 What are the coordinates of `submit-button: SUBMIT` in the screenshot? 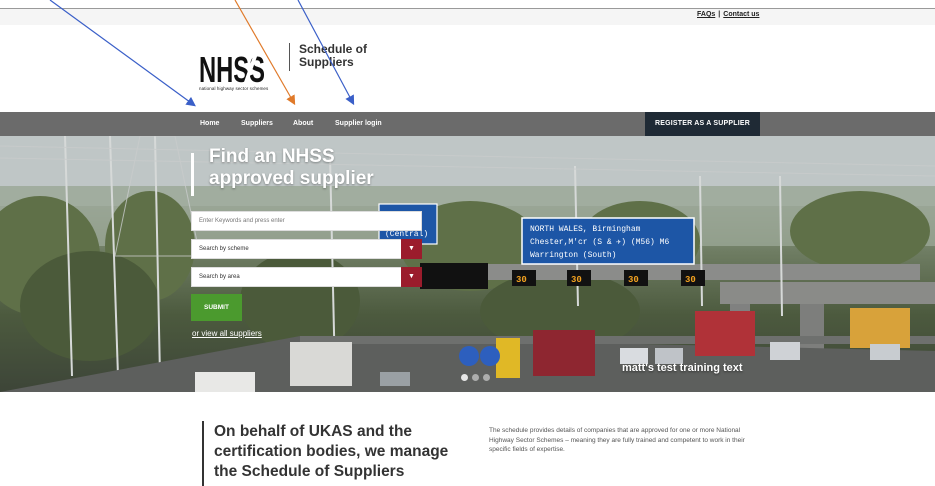 It's located at (216, 307).